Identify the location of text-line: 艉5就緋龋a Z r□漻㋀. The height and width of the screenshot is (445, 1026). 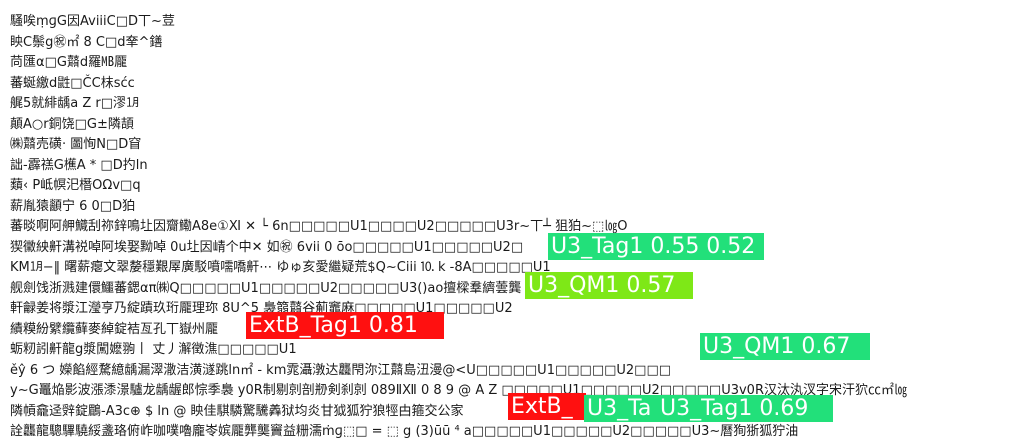
(75, 103).